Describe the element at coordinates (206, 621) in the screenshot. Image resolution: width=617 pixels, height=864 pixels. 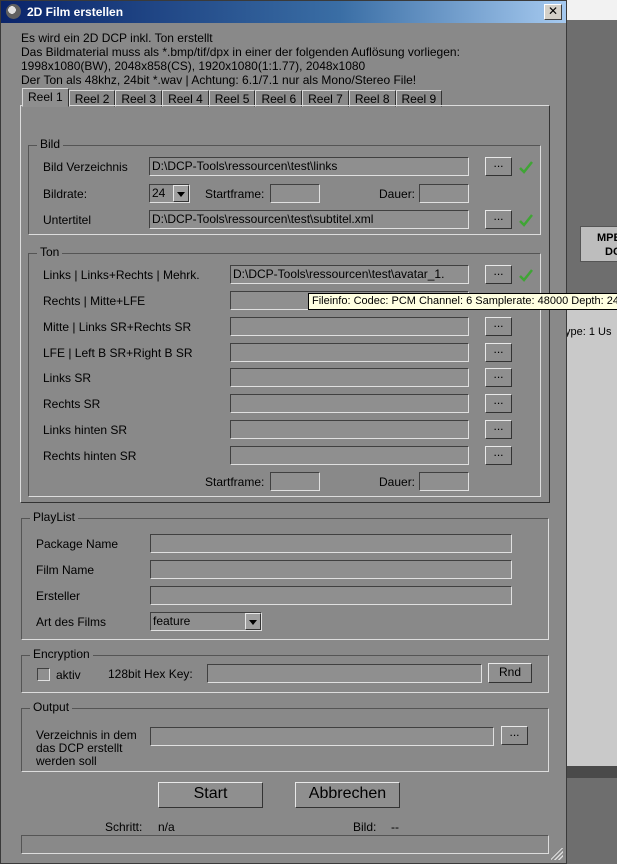
I see `art-des-films-select: feature` at that location.